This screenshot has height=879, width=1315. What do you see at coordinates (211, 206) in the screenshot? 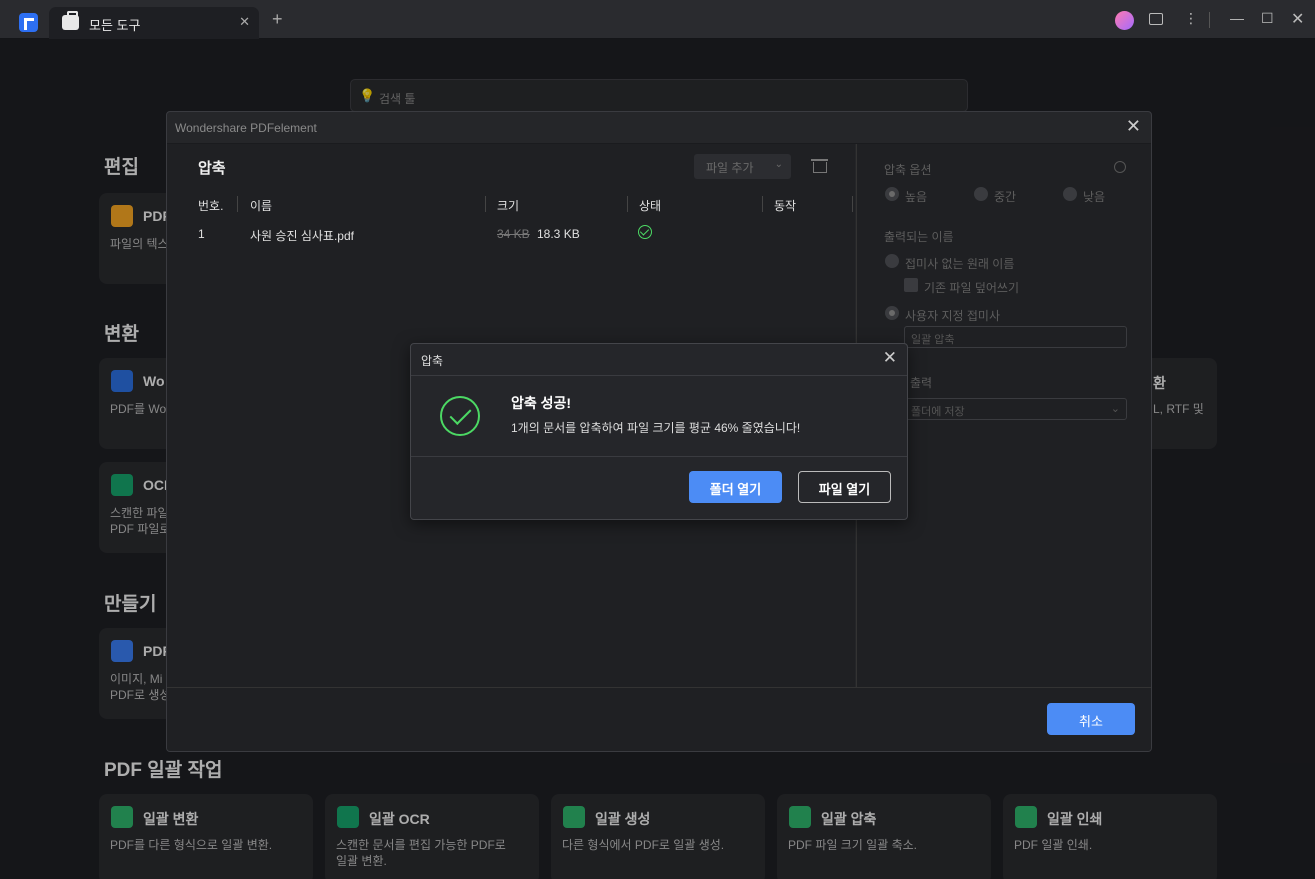
I see `column-number: 번호.` at bounding box center [211, 206].